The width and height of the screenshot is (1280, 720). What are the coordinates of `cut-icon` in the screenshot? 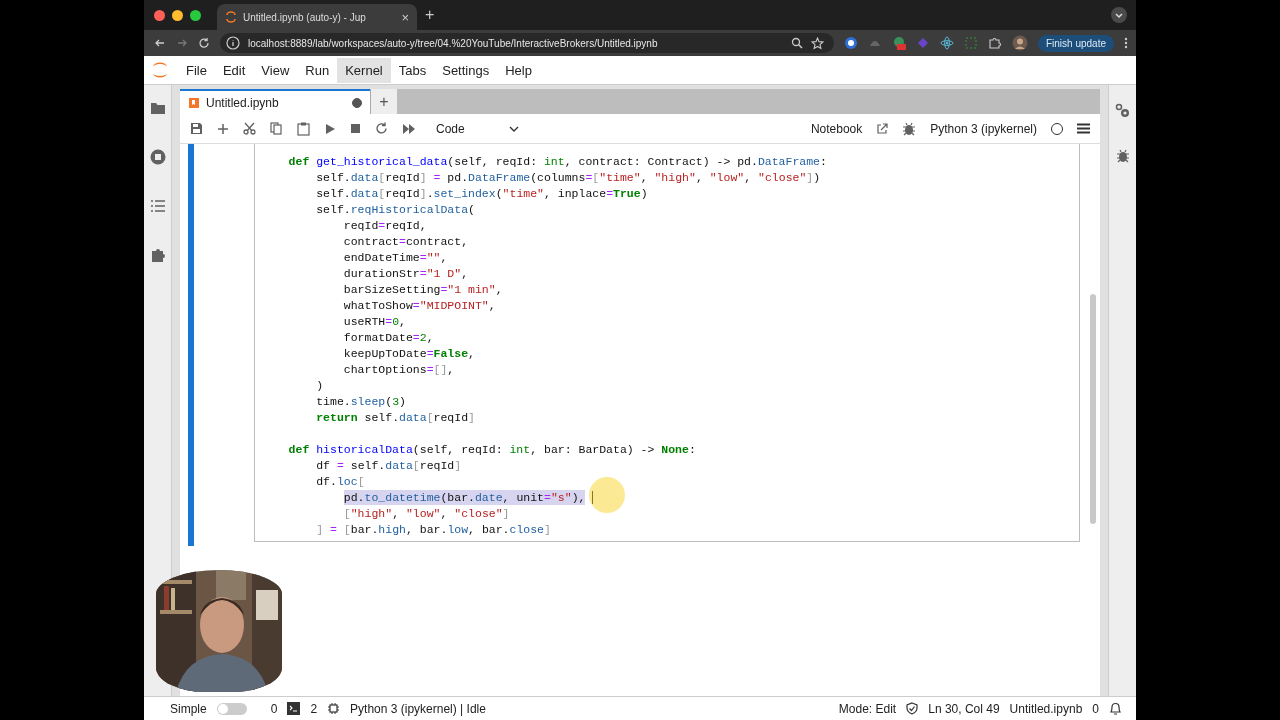 It's located at (249, 128).